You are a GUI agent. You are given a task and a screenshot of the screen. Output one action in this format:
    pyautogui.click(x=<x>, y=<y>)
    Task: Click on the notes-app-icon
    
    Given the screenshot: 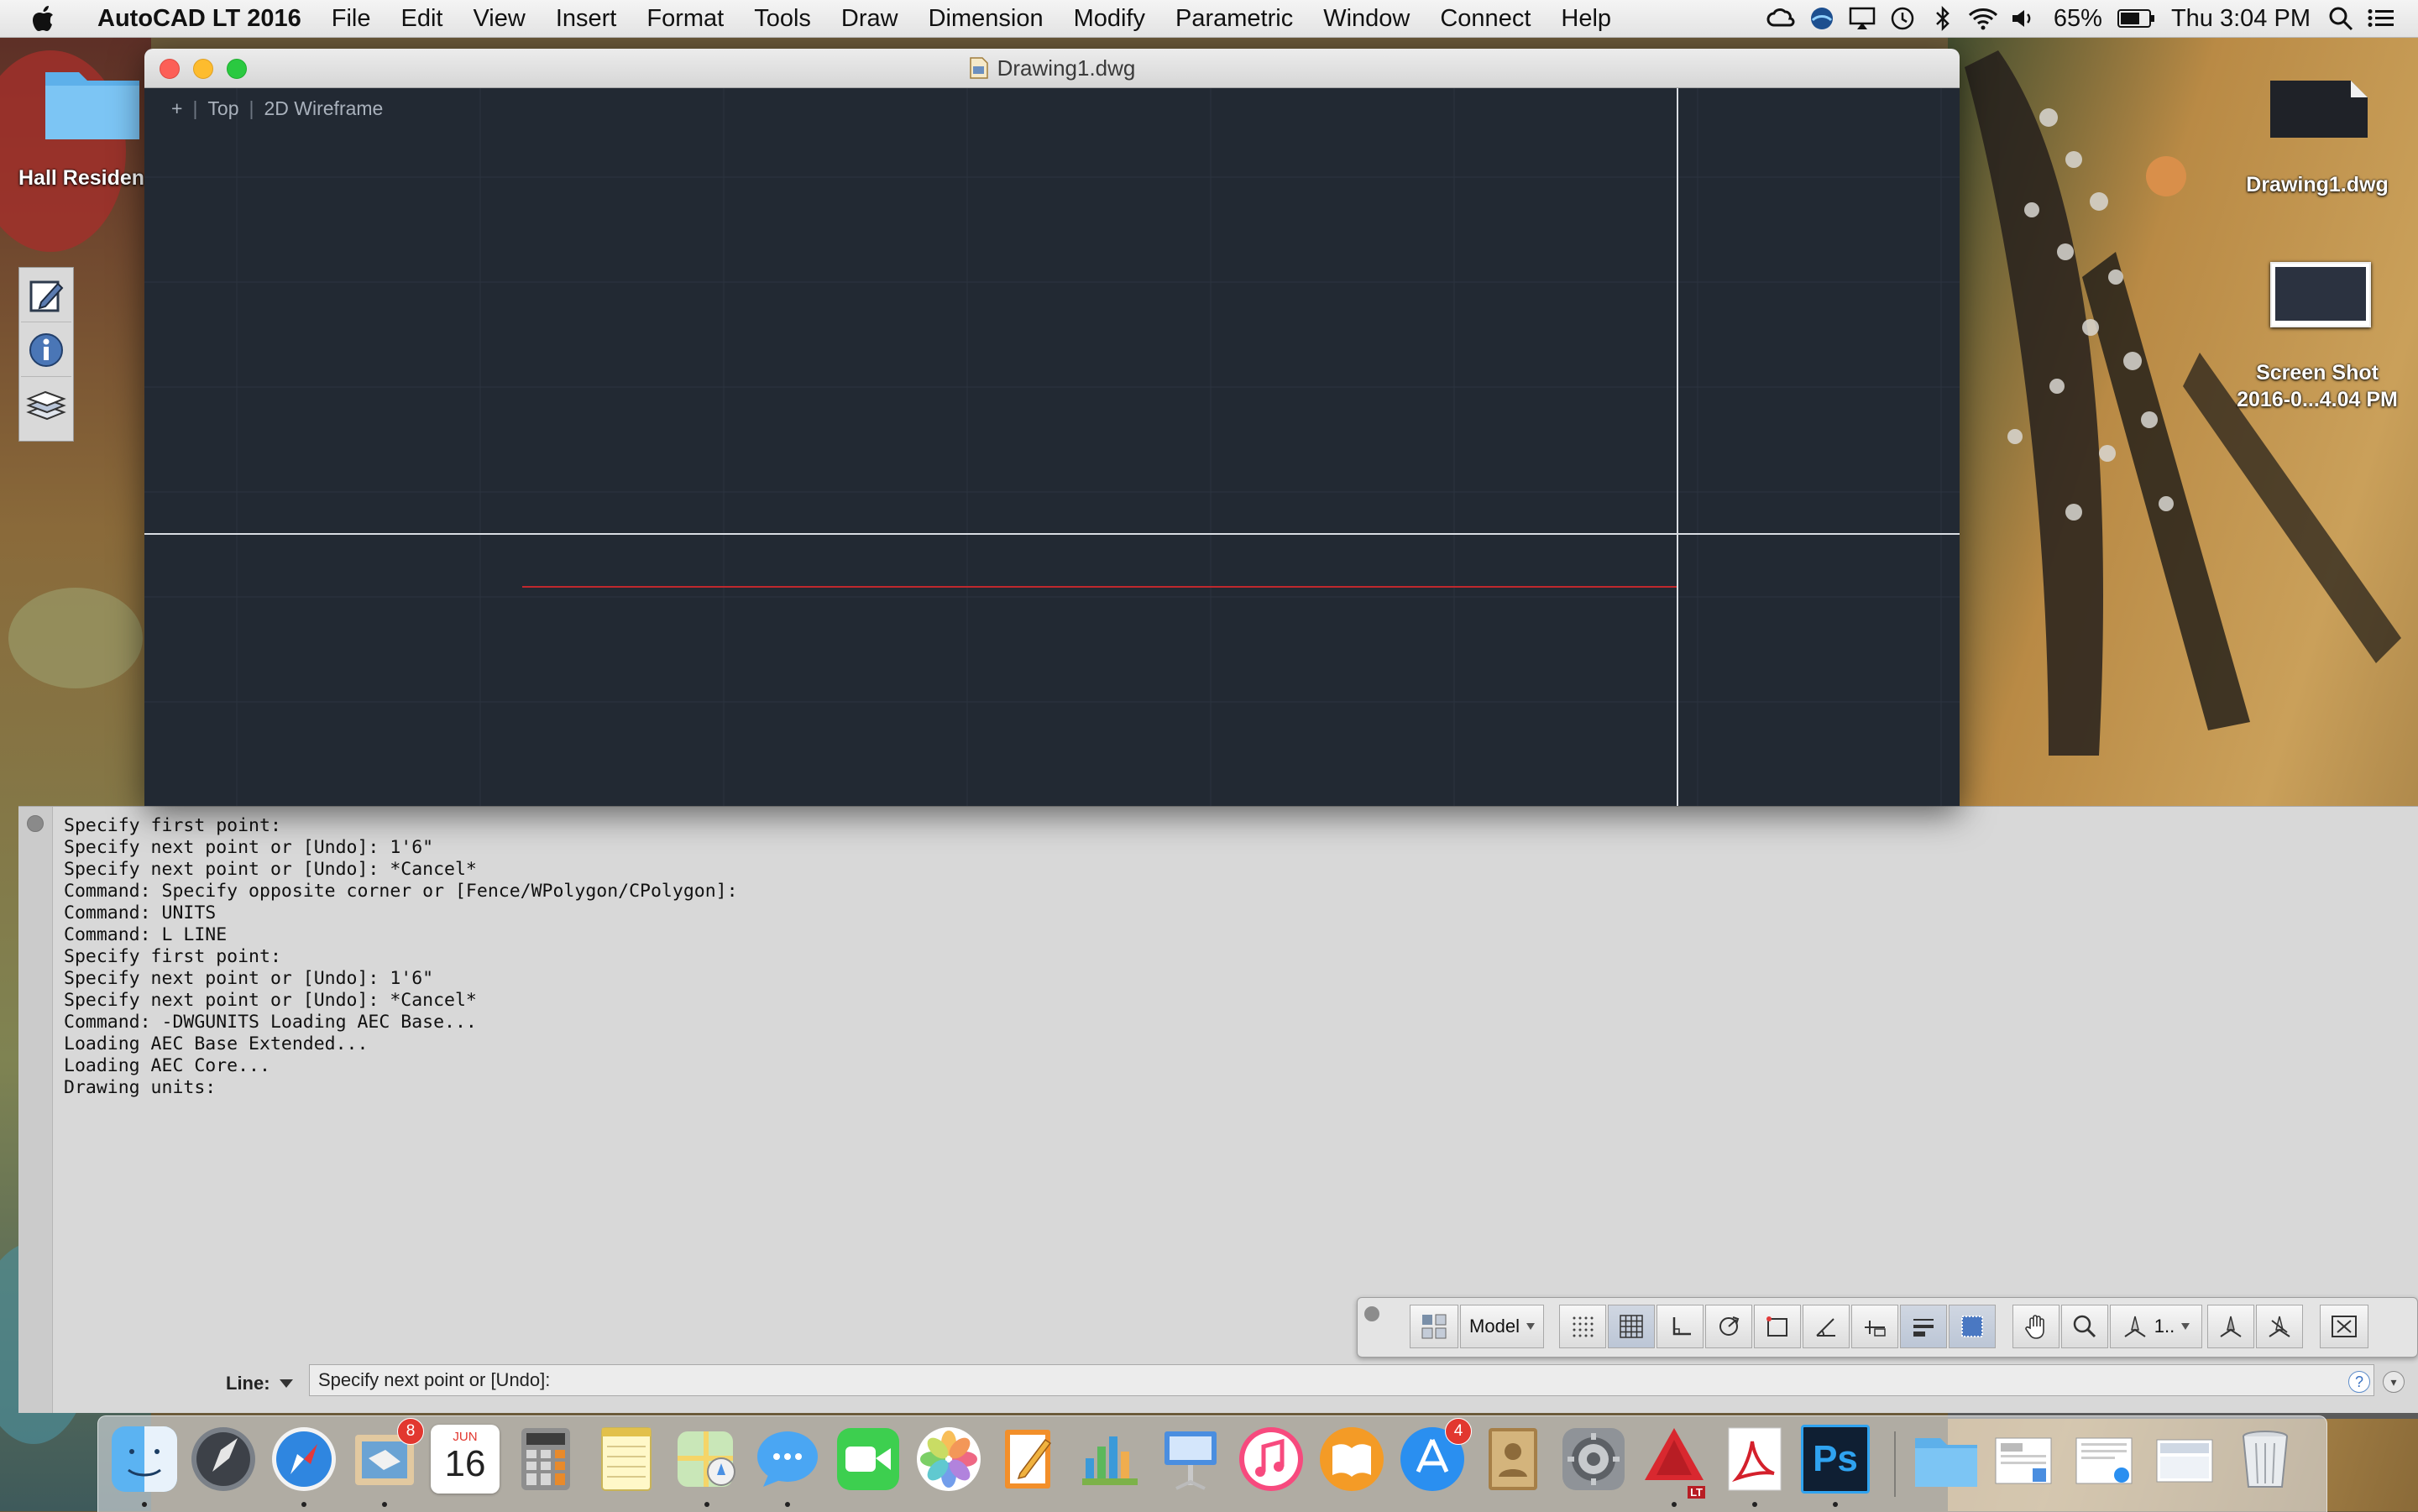 What is the action you would take?
    pyautogui.click(x=626, y=1459)
    